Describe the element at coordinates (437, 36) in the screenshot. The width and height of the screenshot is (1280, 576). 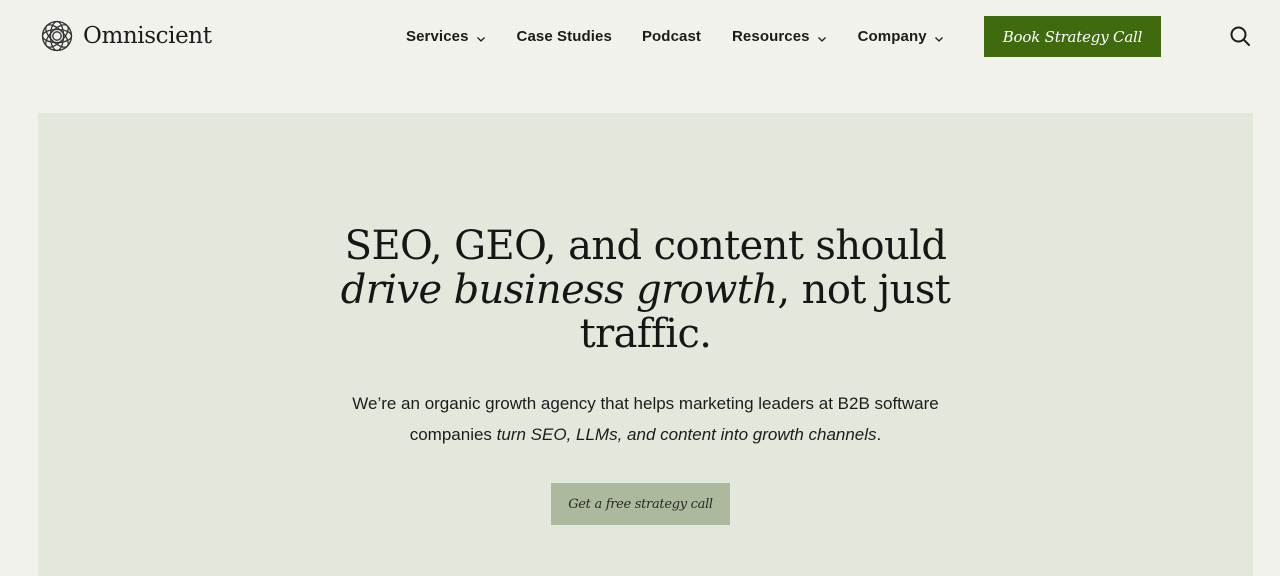
I see `nav-item-label: Services` at that location.